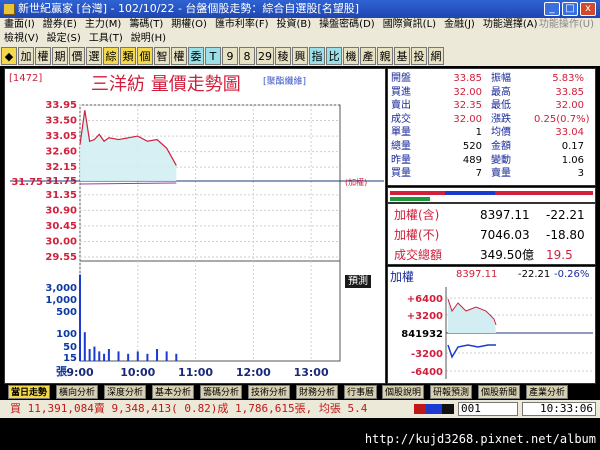 Image resolution: width=600 pixels, height=450 pixels. What do you see at coordinates (77, 56) in the screenshot?
I see `toolbar-button-4: 價` at bounding box center [77, 56].